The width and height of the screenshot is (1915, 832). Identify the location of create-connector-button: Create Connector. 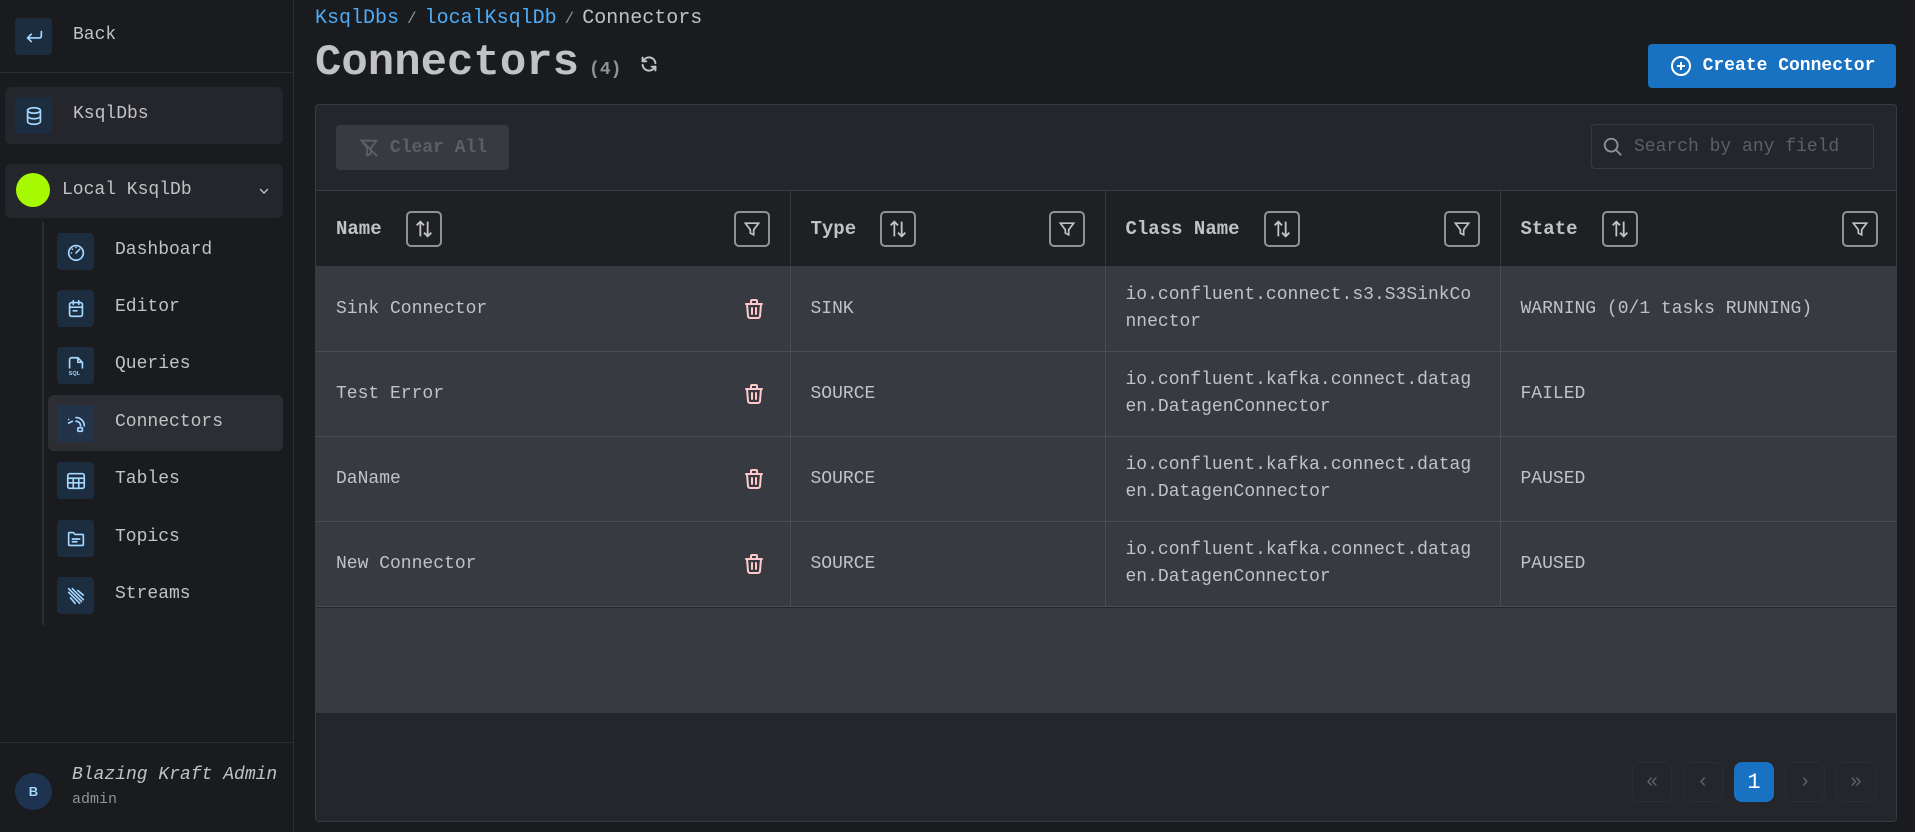
(1772, 66).